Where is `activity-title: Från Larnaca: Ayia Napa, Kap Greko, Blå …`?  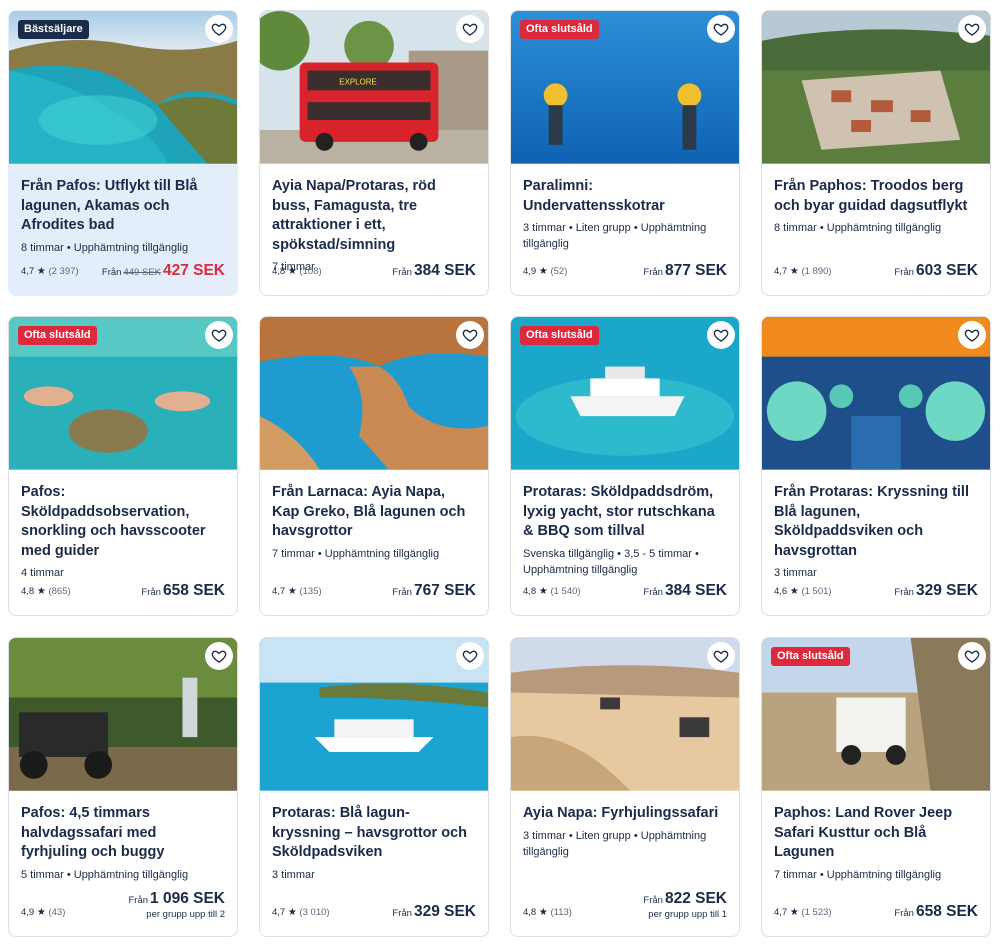
activity-title: Från Larnaca: Ayia Napa, Kap Greko, Blå … is located at coordinates (374, 512).